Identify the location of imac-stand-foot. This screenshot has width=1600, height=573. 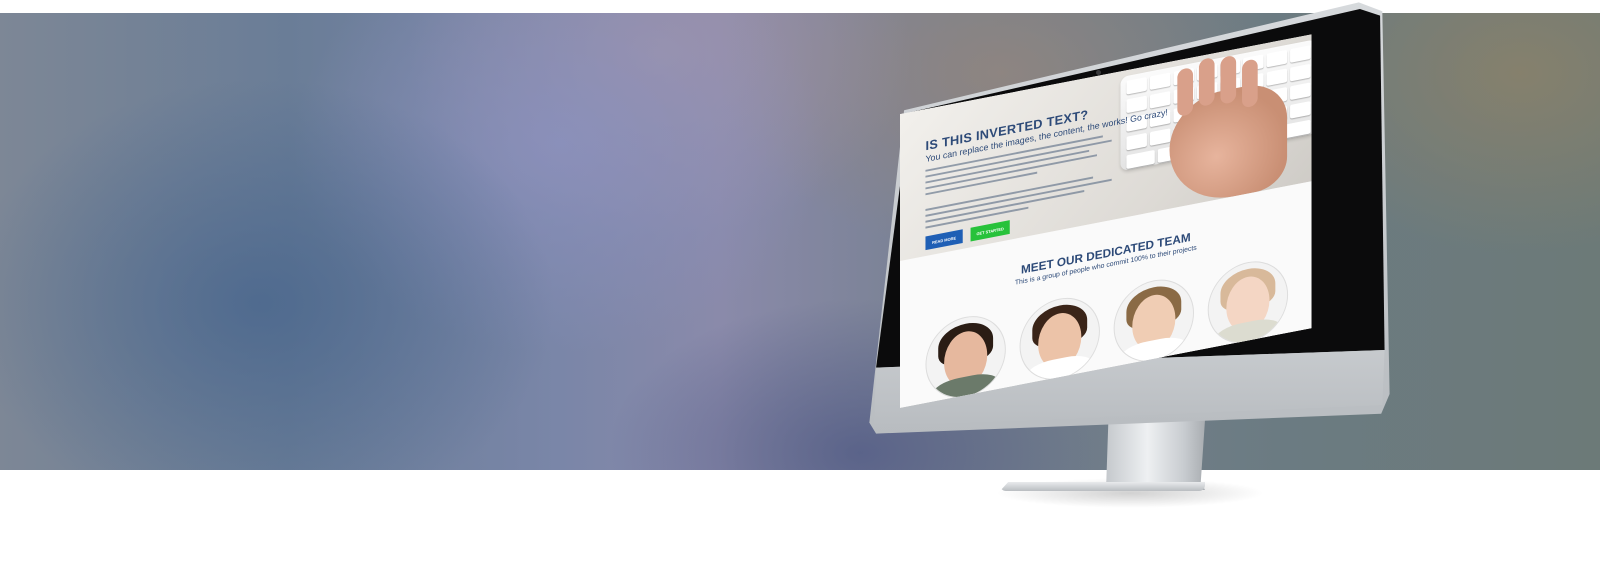
(1102, 486).